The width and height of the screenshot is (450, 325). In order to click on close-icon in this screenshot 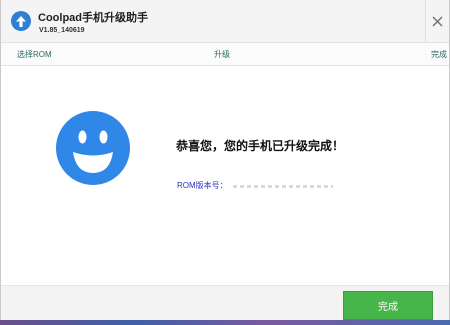, I will do `click(437, 21)`.